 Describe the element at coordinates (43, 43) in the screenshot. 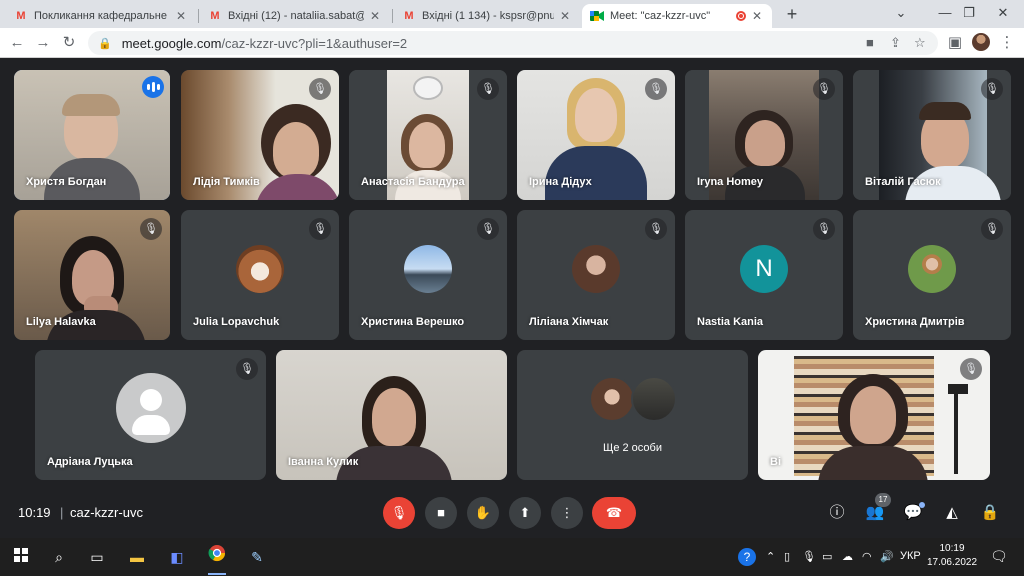

I see `forward-icon: →` at that location.